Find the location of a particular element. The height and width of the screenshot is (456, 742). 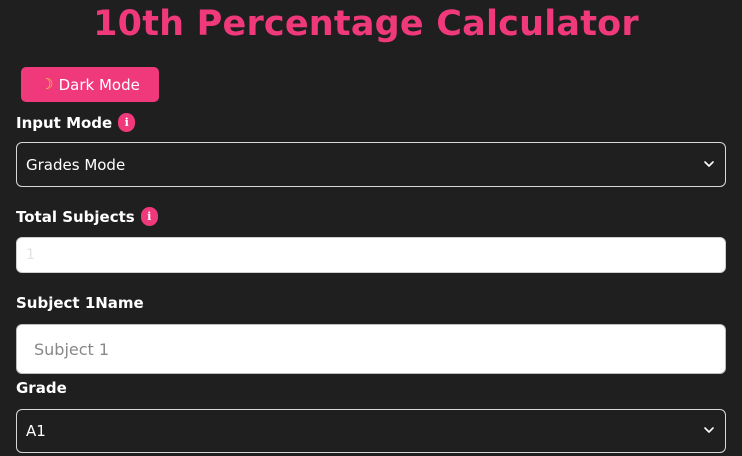

grade-select: A1 is located at coordinates (371, 431).